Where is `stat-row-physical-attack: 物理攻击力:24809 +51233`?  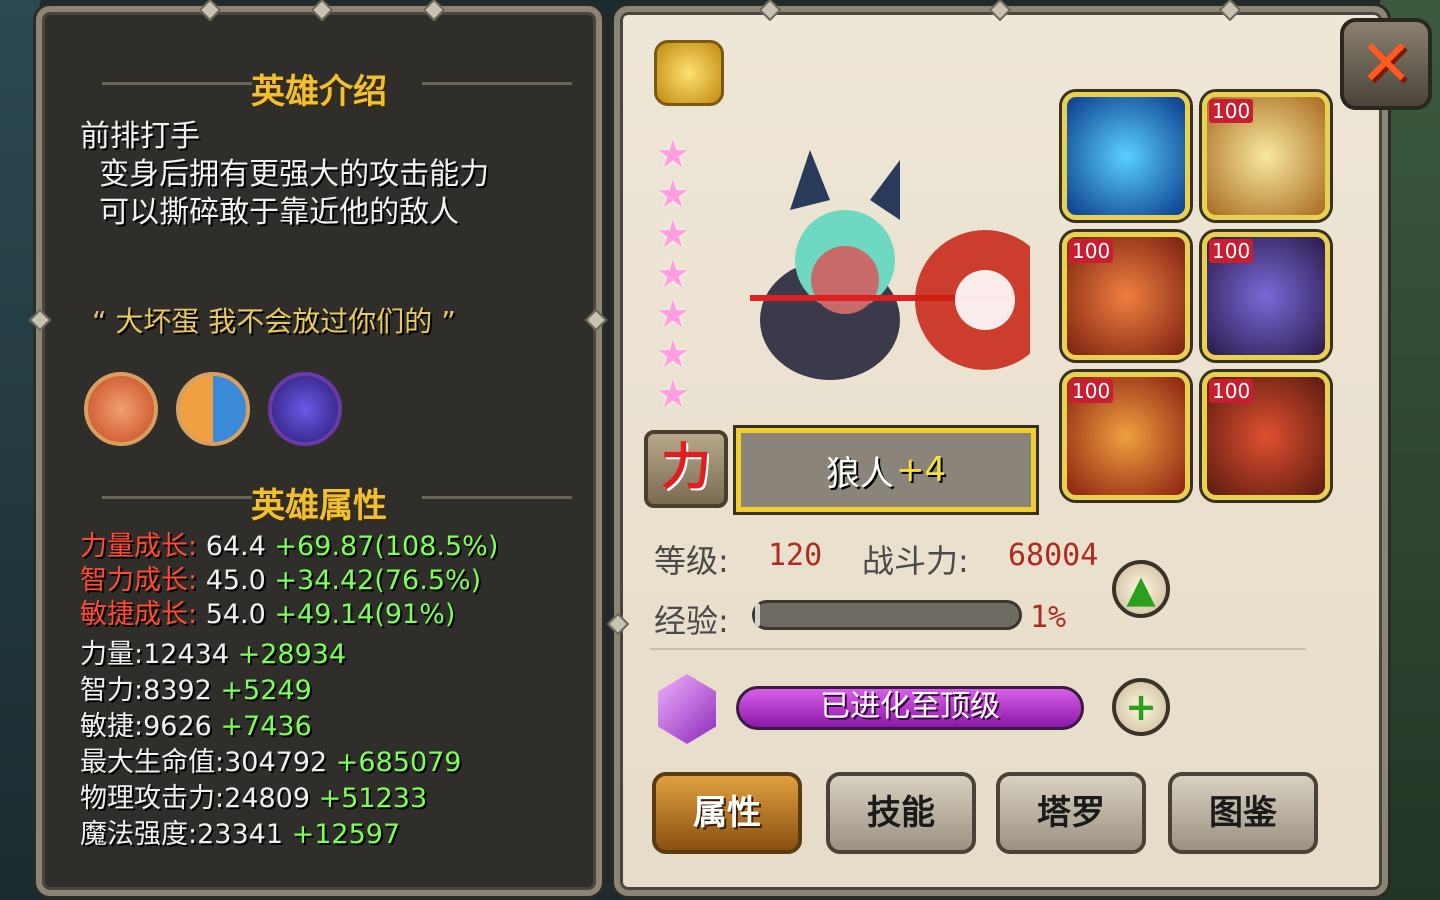 stat-row-physical-attack: 物理攻击力:24809 +51233 is located at coordinates (254, 798).